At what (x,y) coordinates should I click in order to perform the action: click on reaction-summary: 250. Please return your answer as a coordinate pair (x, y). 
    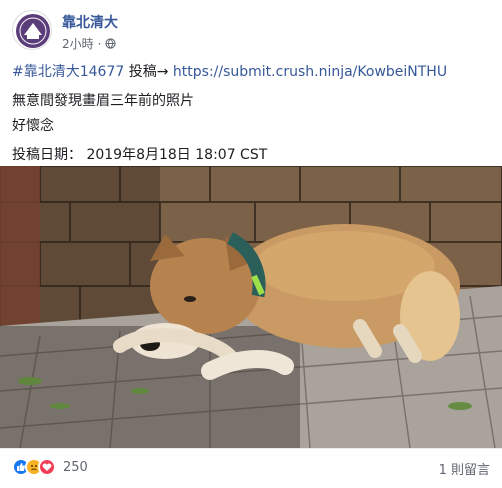
    Looking at the image, I should click on (50, 467).